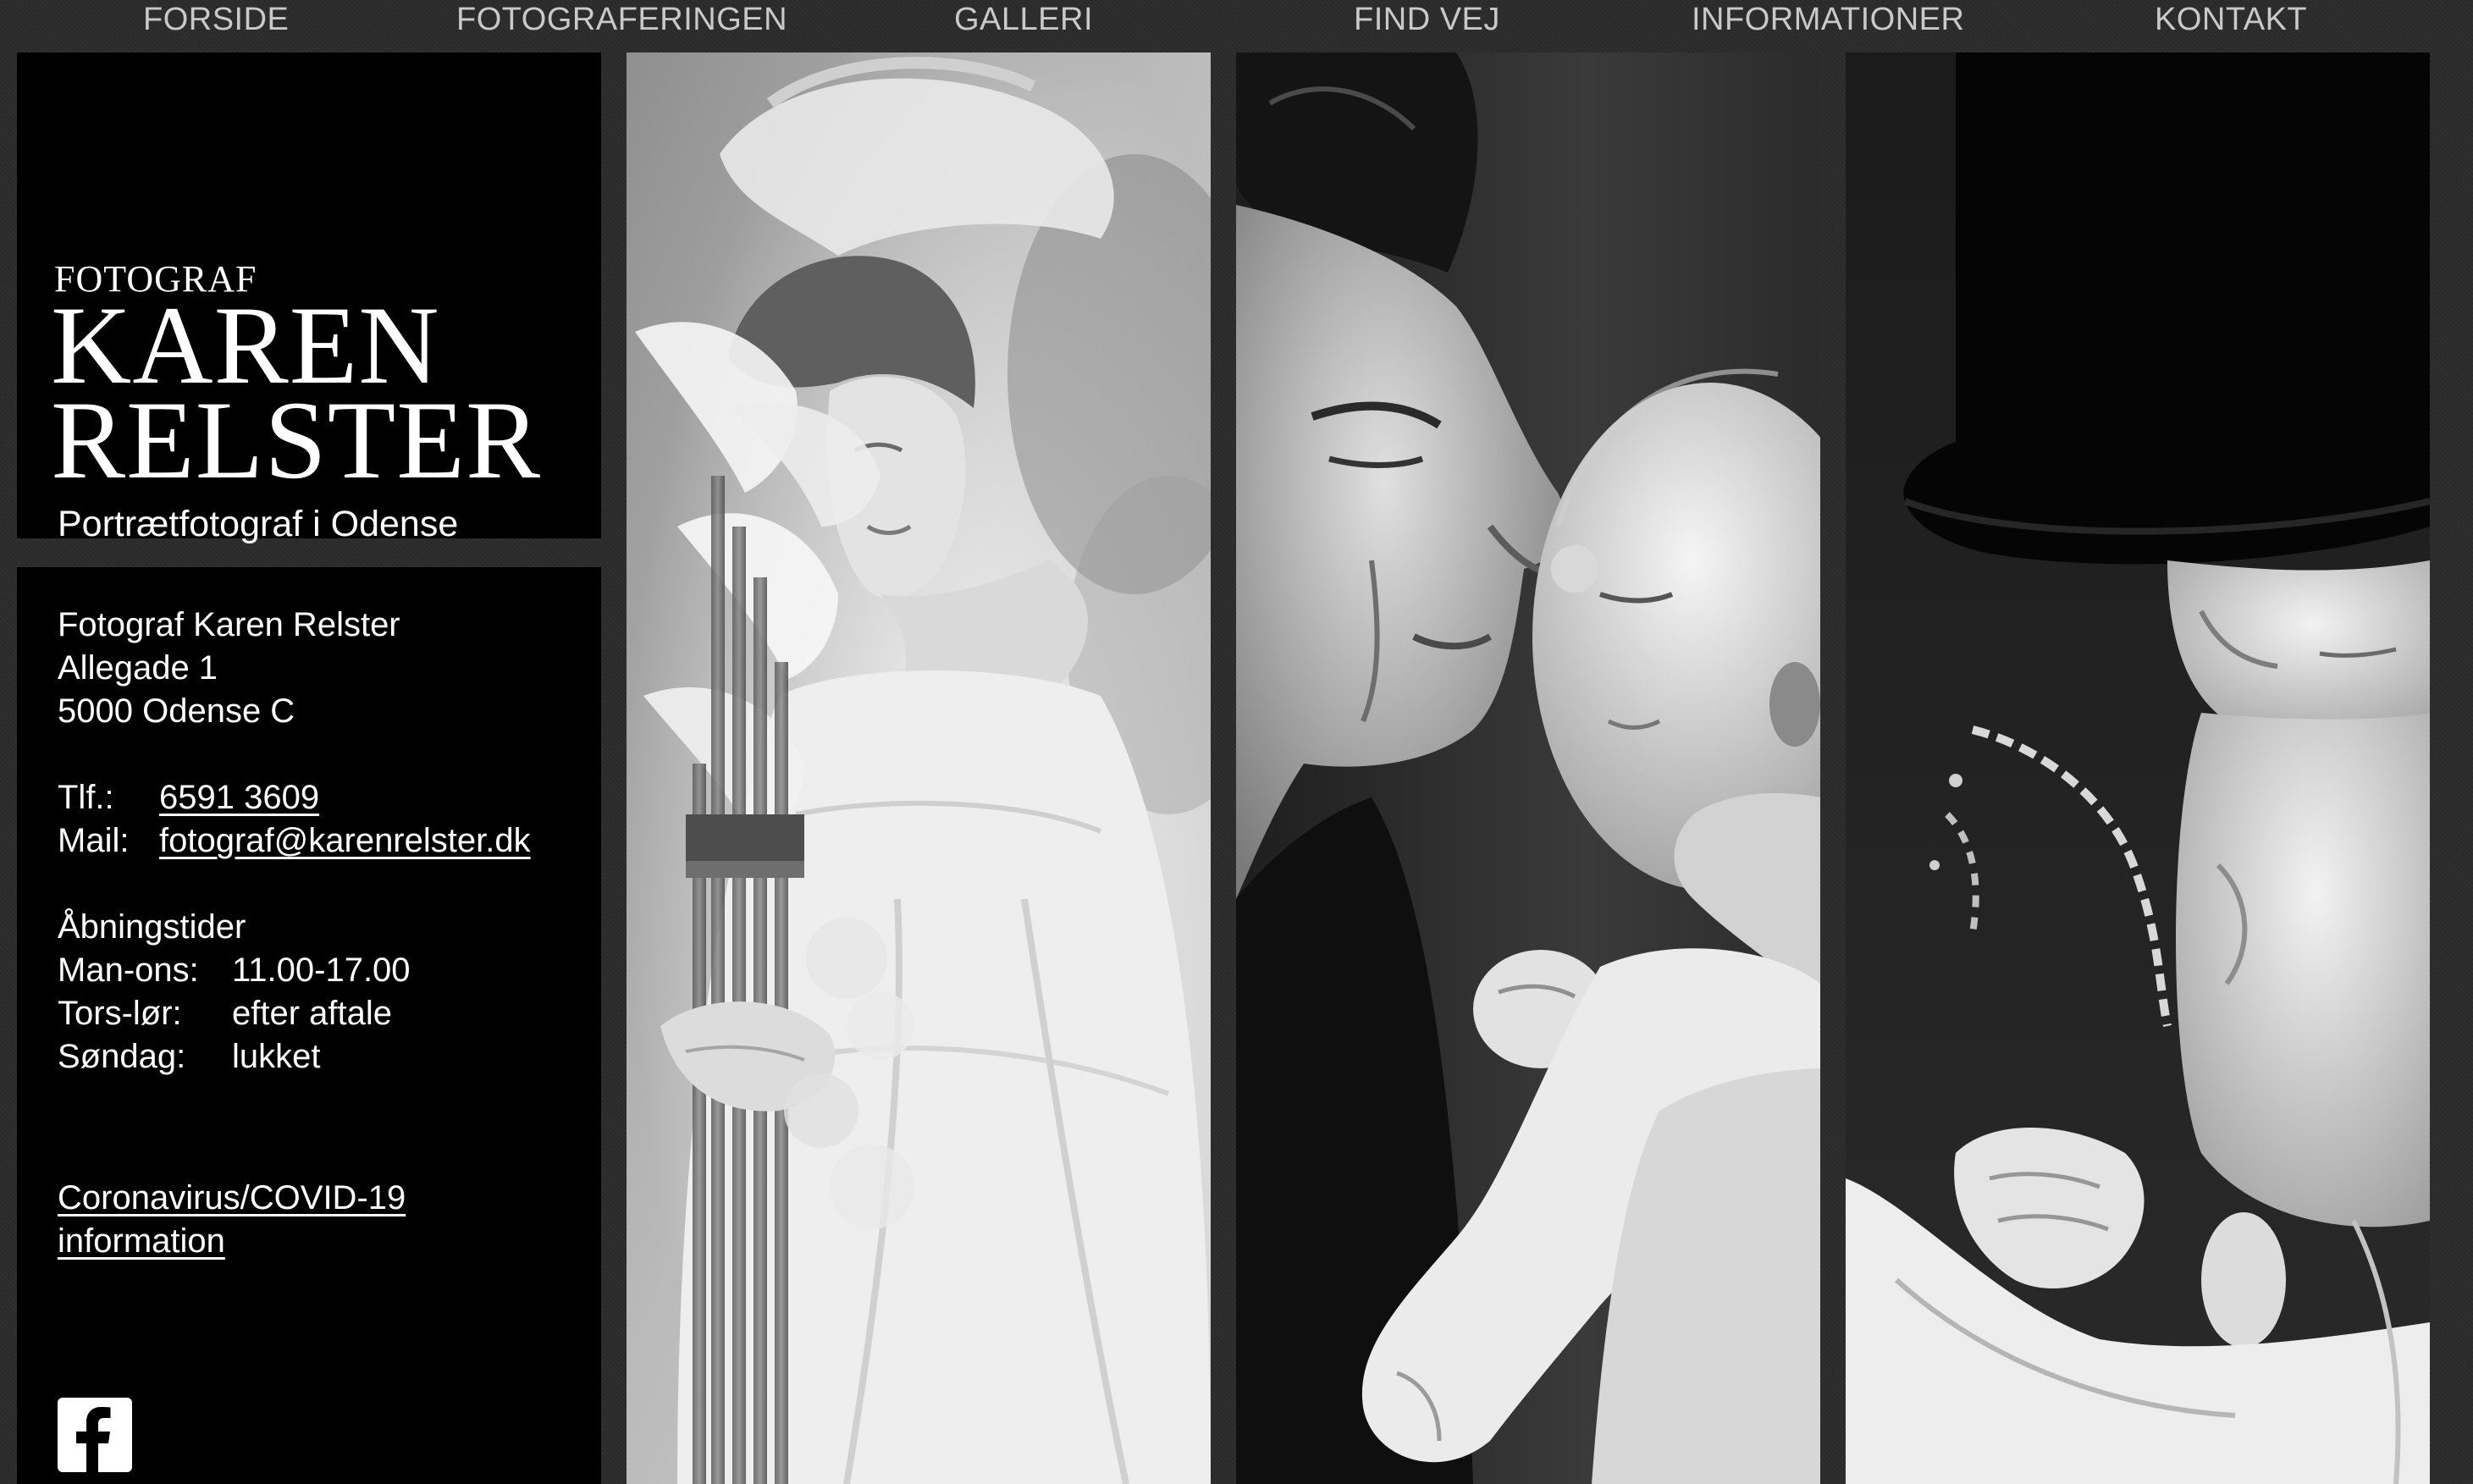  What do you see at coordinates (225, 1013) in the screenshot?
I see `hours-row: Tors-lør: efter aftale` at bounding box center [225, 1013].